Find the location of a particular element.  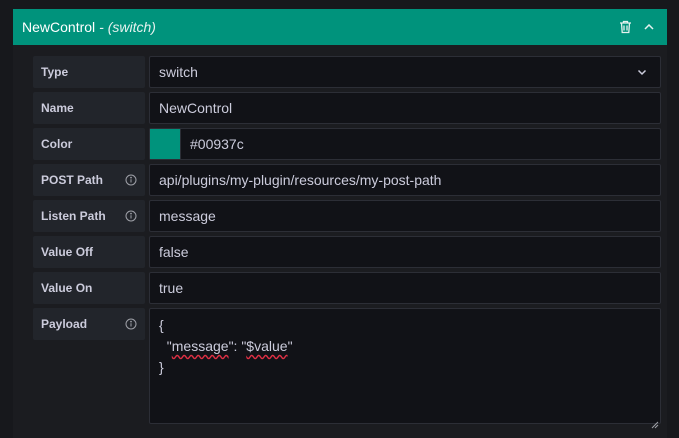

trash-icon is located at coordinates (625, 27).